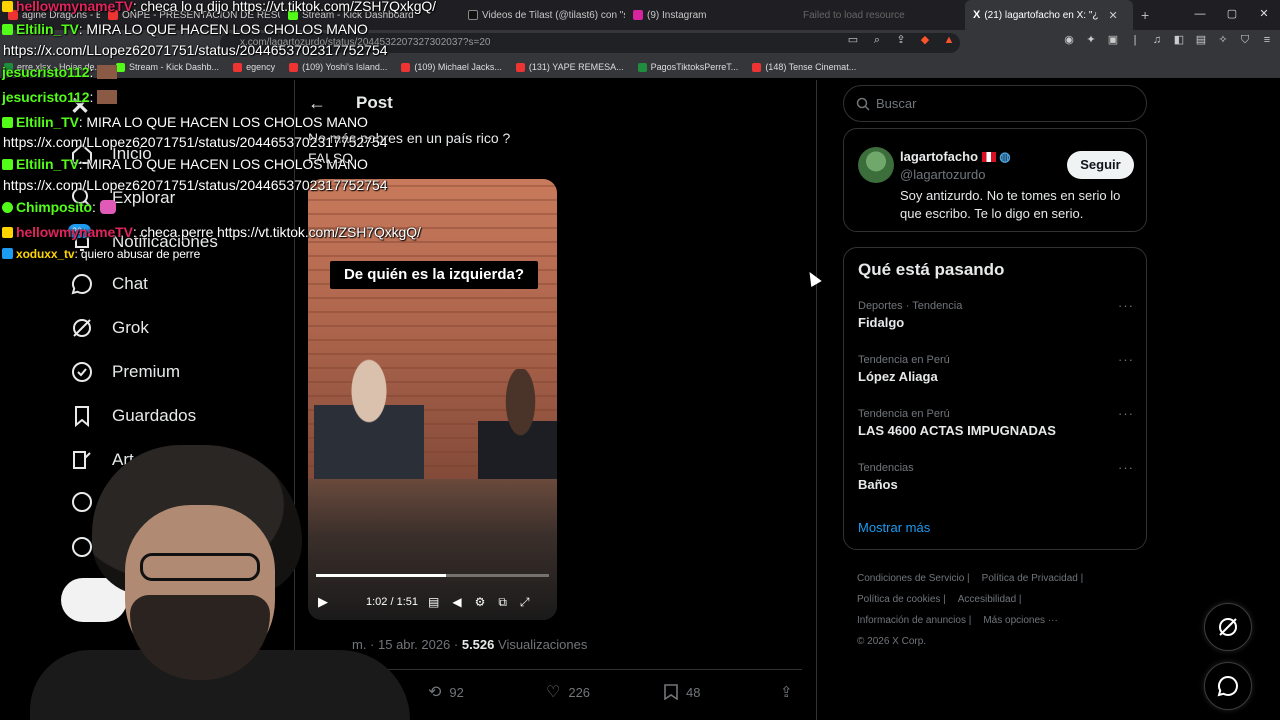 The image size is (1280, 720). Describe the element at coordinates (995, 103) in the screenshot. I see `search-input: Buscar` at that location.